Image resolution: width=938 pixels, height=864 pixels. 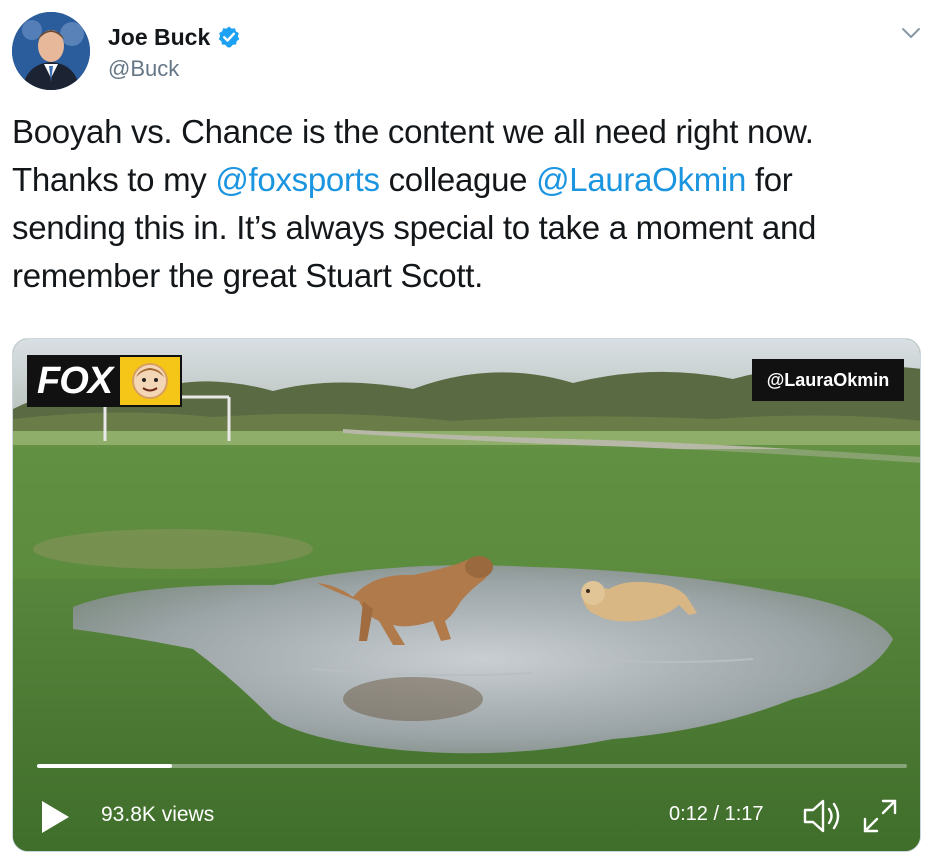 I want to click on avatar, so click(x=51, y=51).